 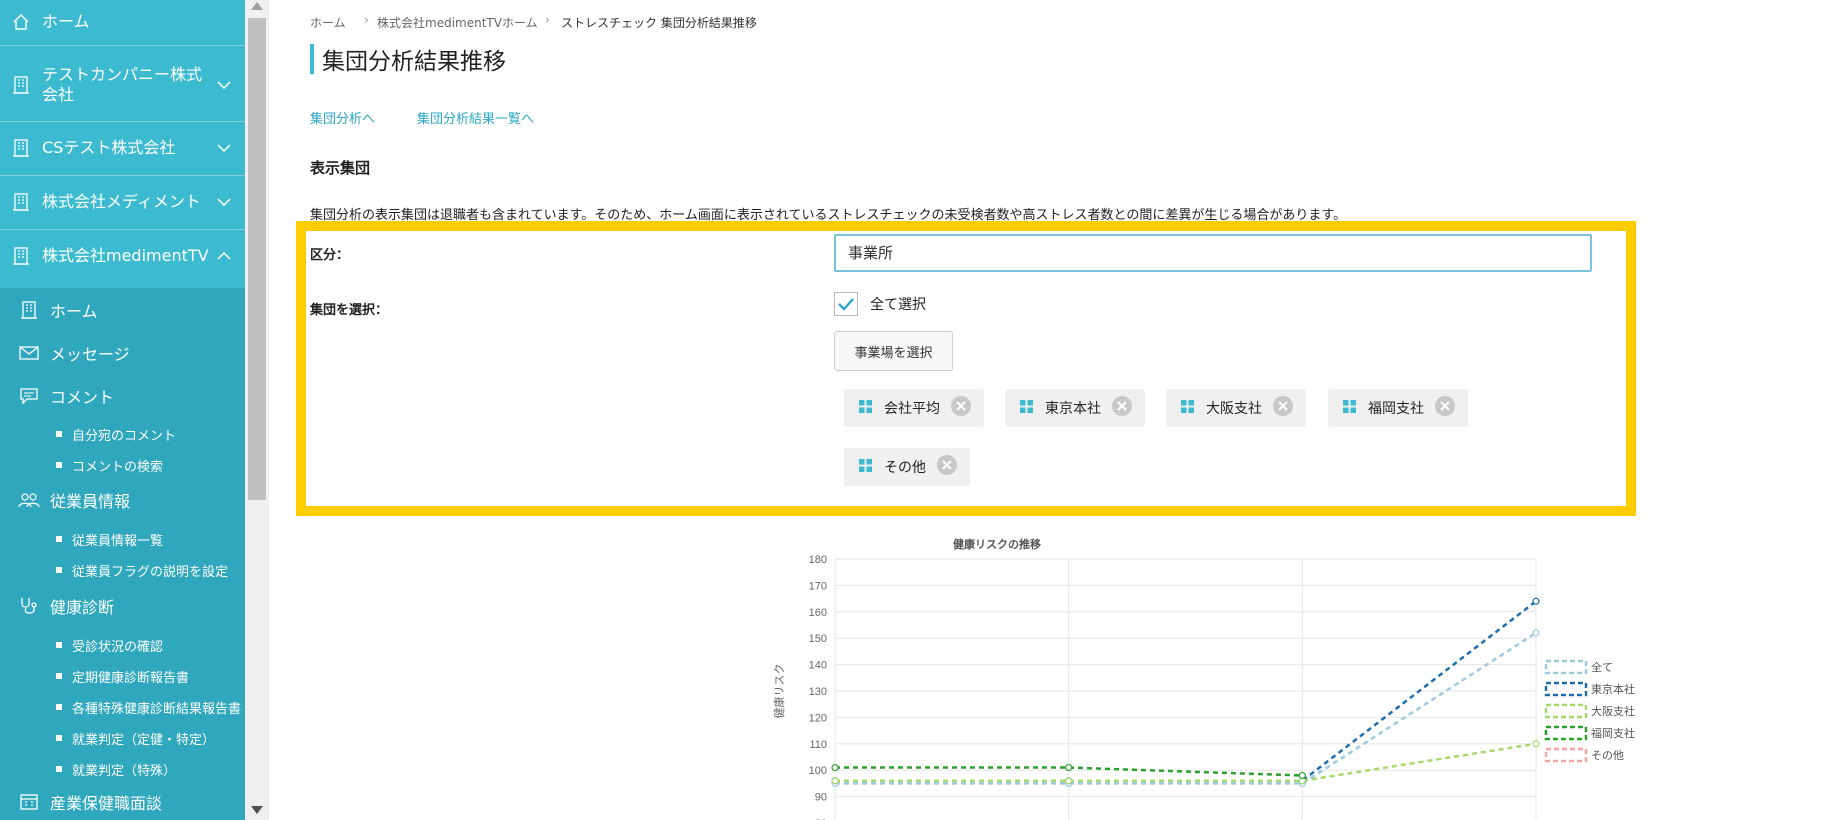 What do you see at coordinates (340, 168) in the screenshot?
I see `section-title: 表示集団` at bounding box center [340, 168].